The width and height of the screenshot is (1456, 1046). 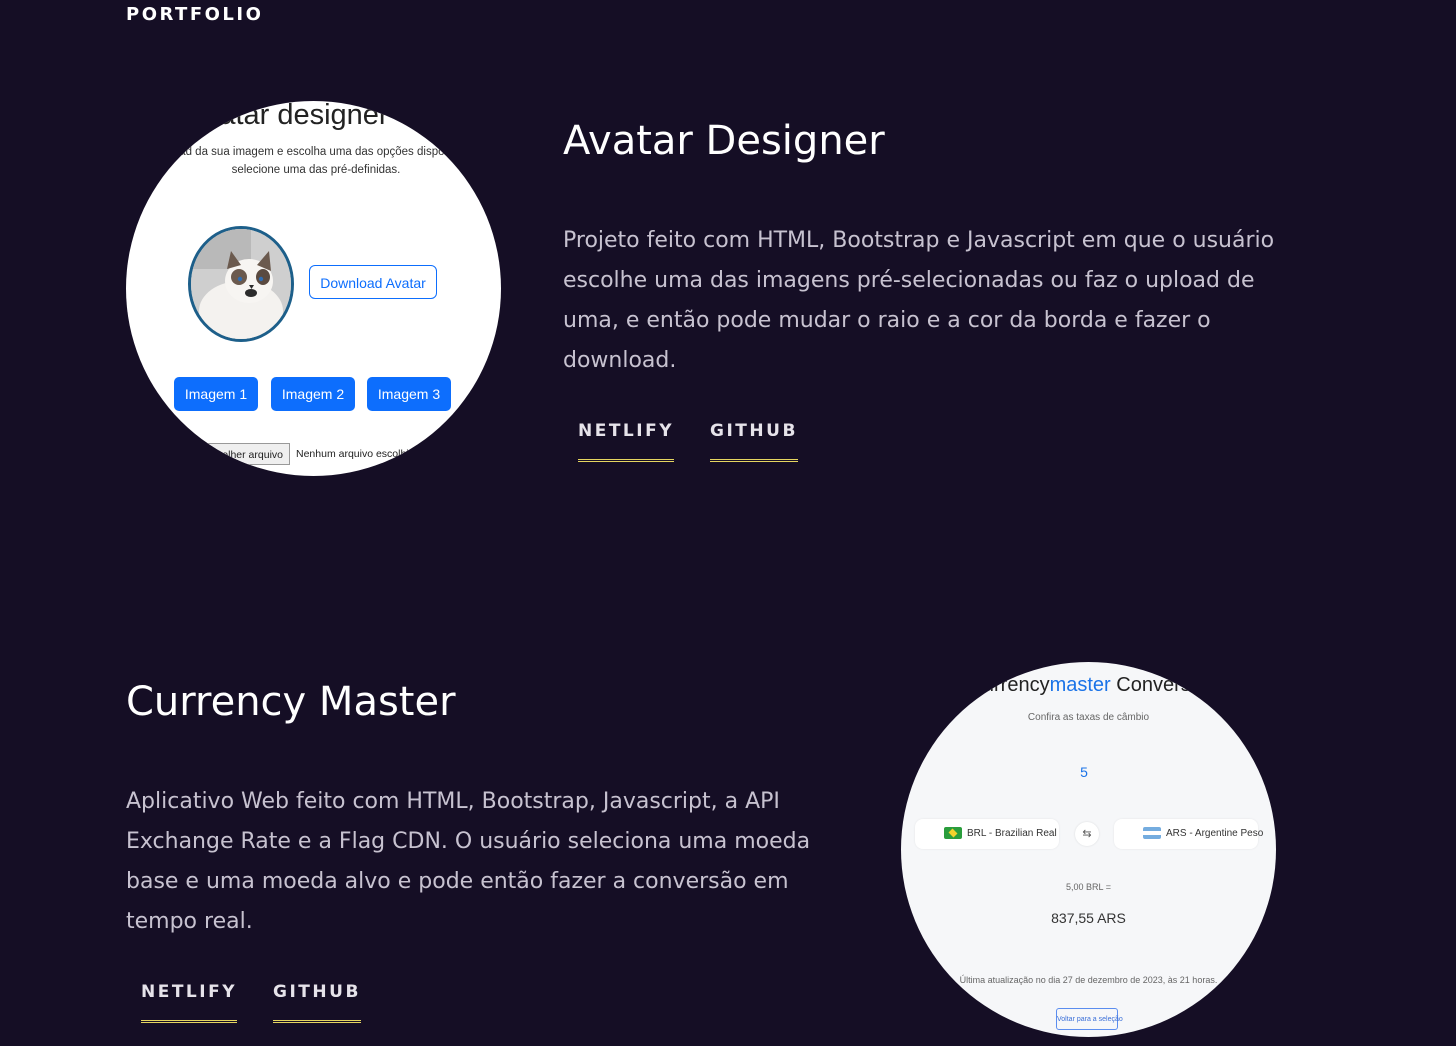 I want to click on download-avatar-button: Download Avatar, so click(x=373, y=282).